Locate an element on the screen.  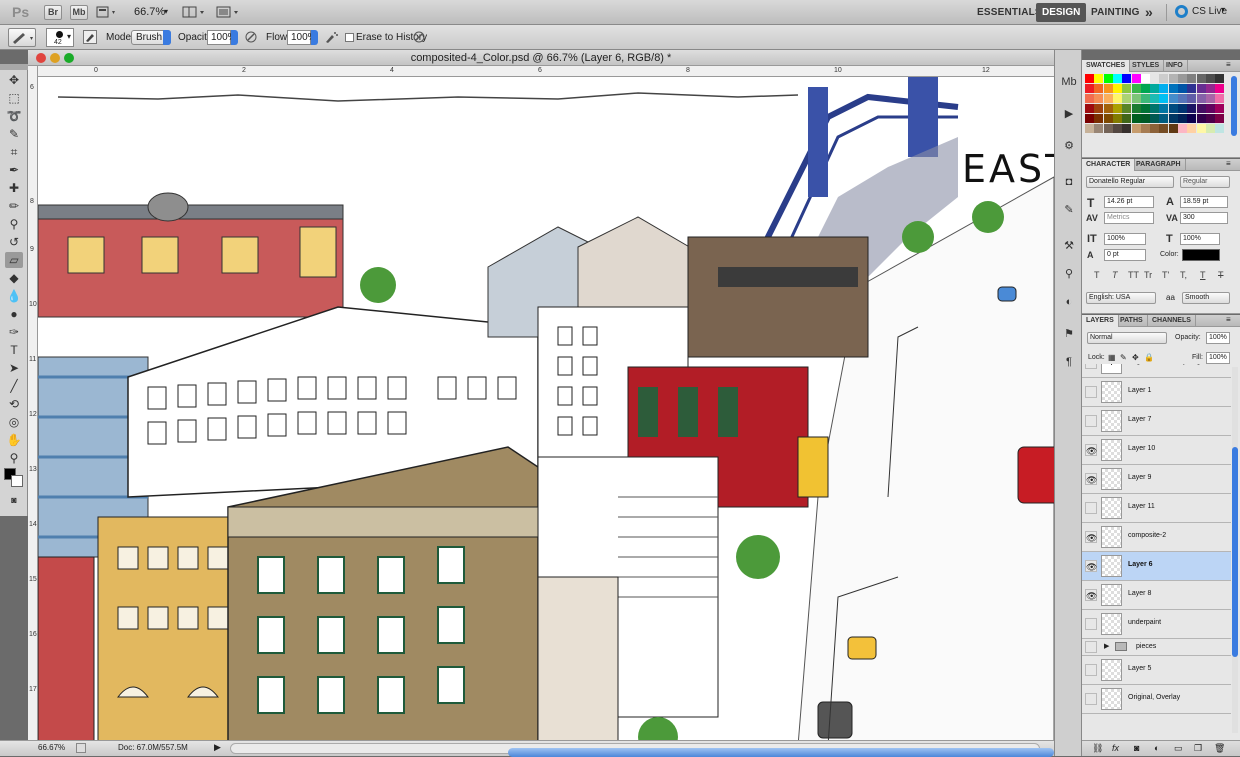
faux-italic-icon: T is located at coordinates (1115, 275).